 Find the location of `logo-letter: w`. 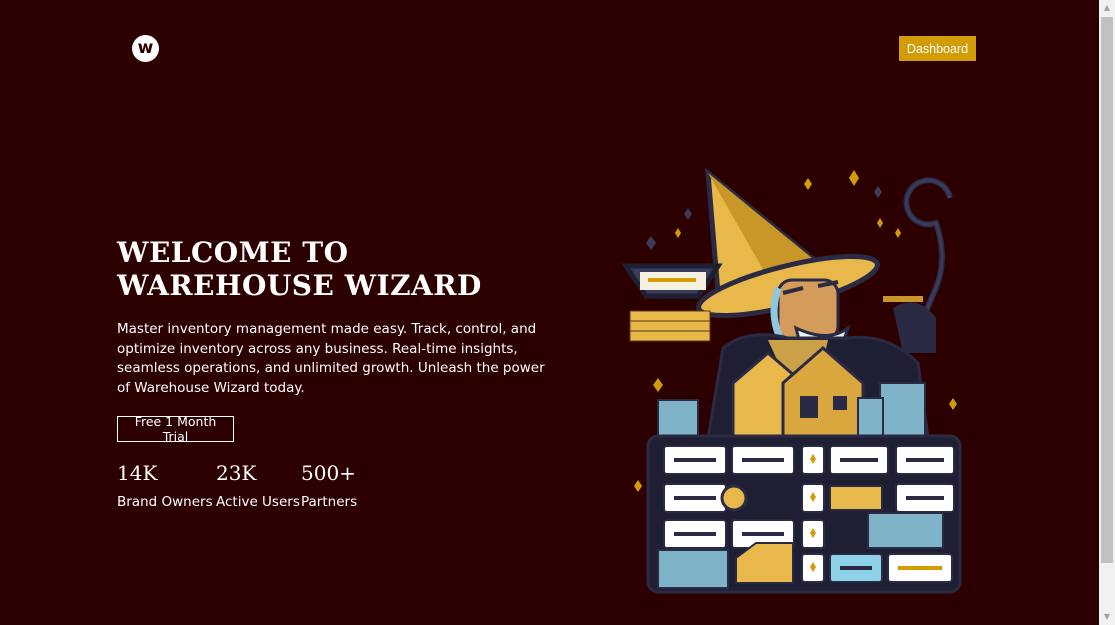

logo-letter: w is located at coordinates (145, 48).